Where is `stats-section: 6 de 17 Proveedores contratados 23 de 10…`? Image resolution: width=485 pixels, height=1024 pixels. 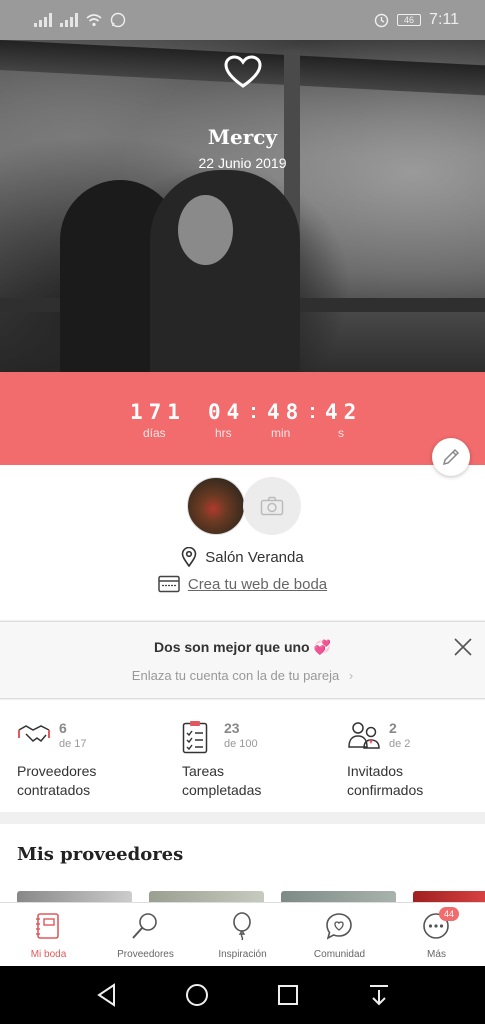
stats-section: 6 de 17 Proveedores contratados 23 de 10… is located at coordinates (242, 756).